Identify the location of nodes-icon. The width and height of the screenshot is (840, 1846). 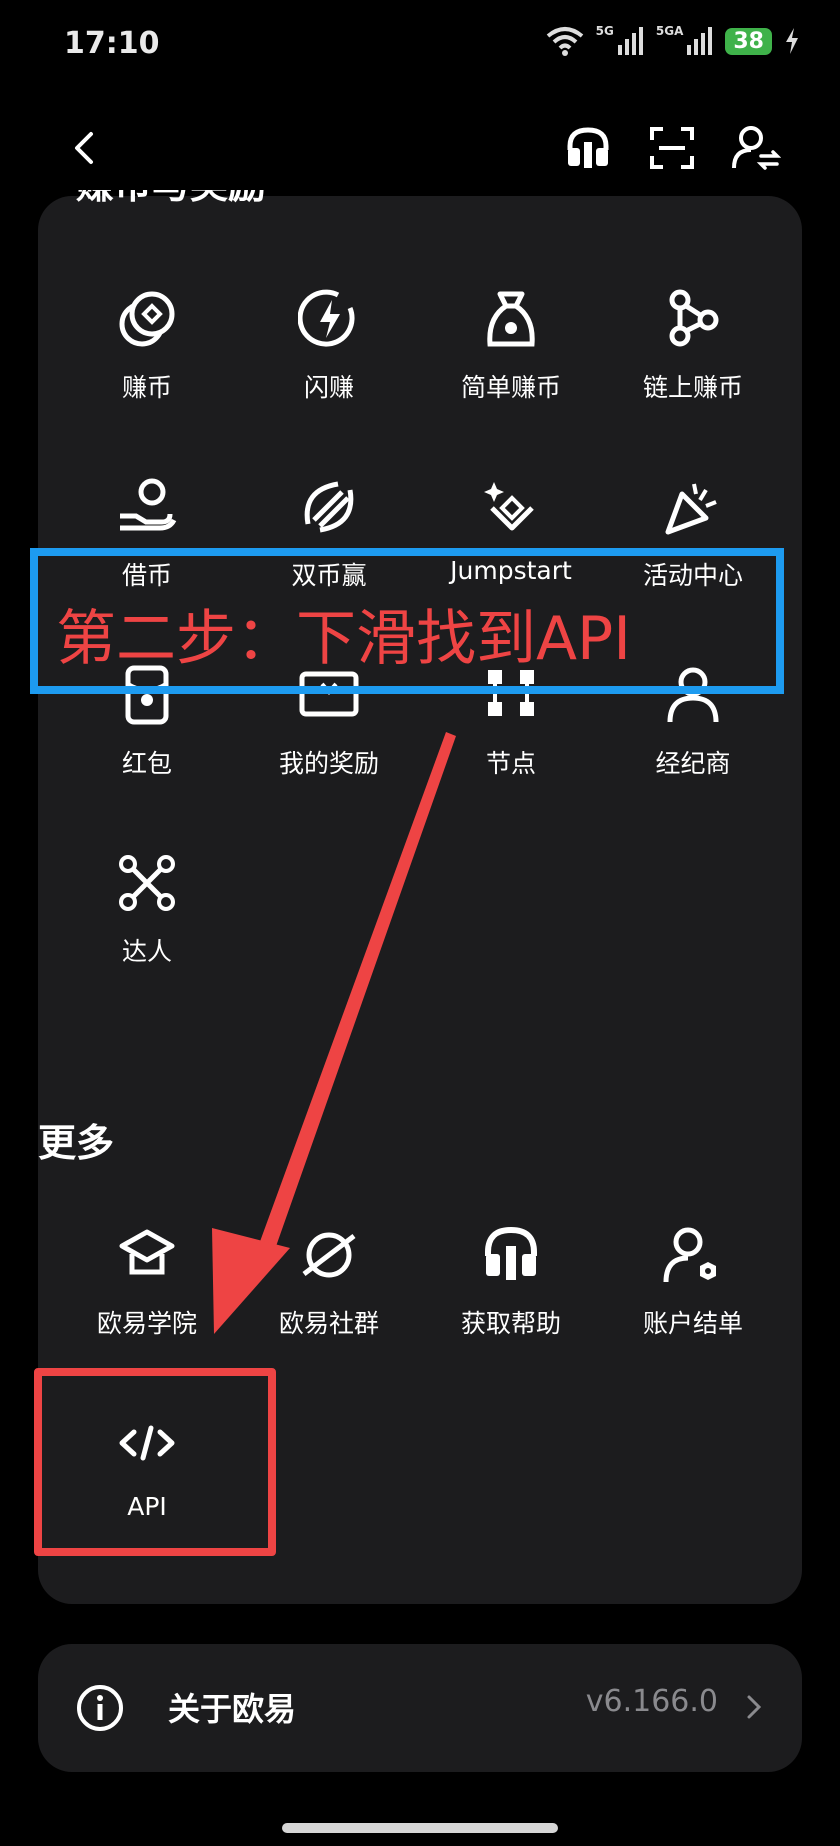
(694, 318).